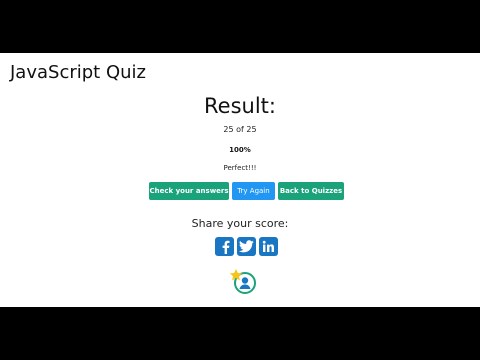  I want to click on score-percent: 100%, so click(240, 150).